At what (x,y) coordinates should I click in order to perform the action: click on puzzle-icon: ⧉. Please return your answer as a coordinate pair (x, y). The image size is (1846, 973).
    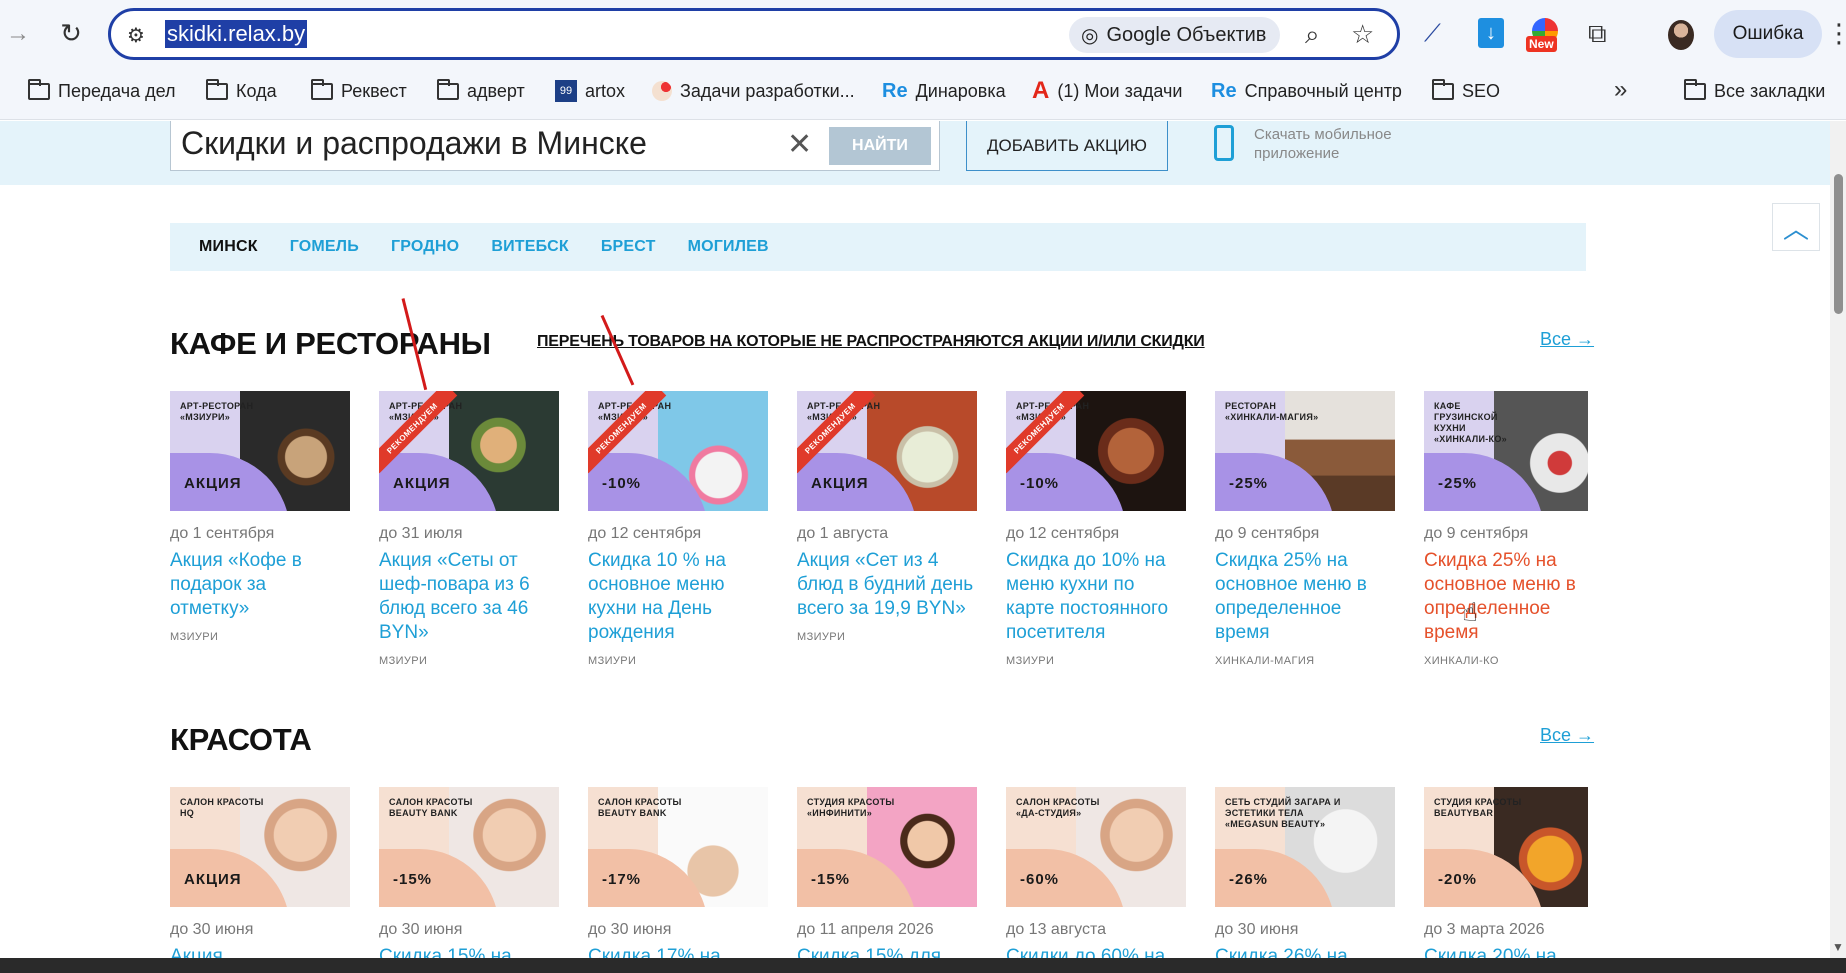
    Looking at the image, I should click on (1597, 34).